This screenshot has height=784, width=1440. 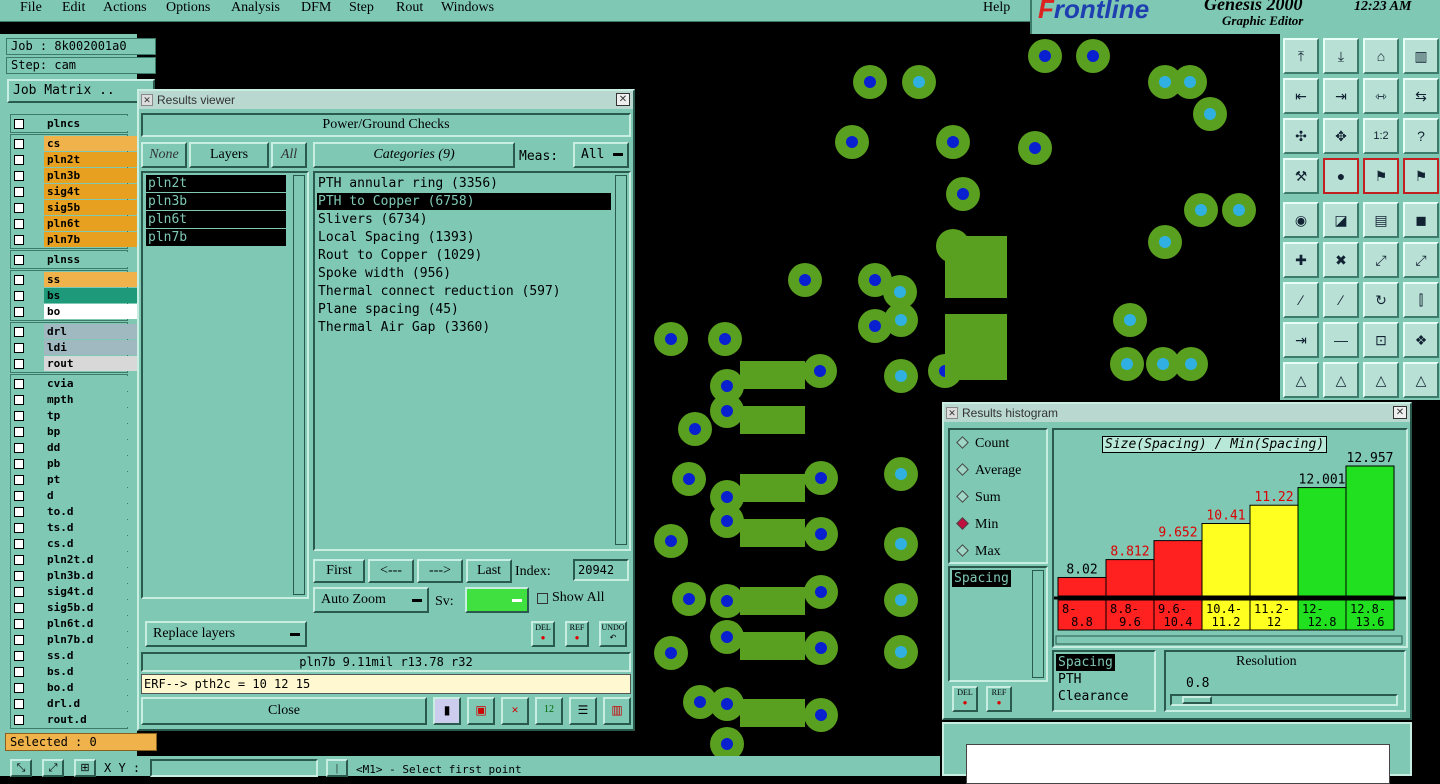 What do you see at coordinates (91, 279) in the screenshot?
I see `layer-name: ss` at bounding box center [91, 279].